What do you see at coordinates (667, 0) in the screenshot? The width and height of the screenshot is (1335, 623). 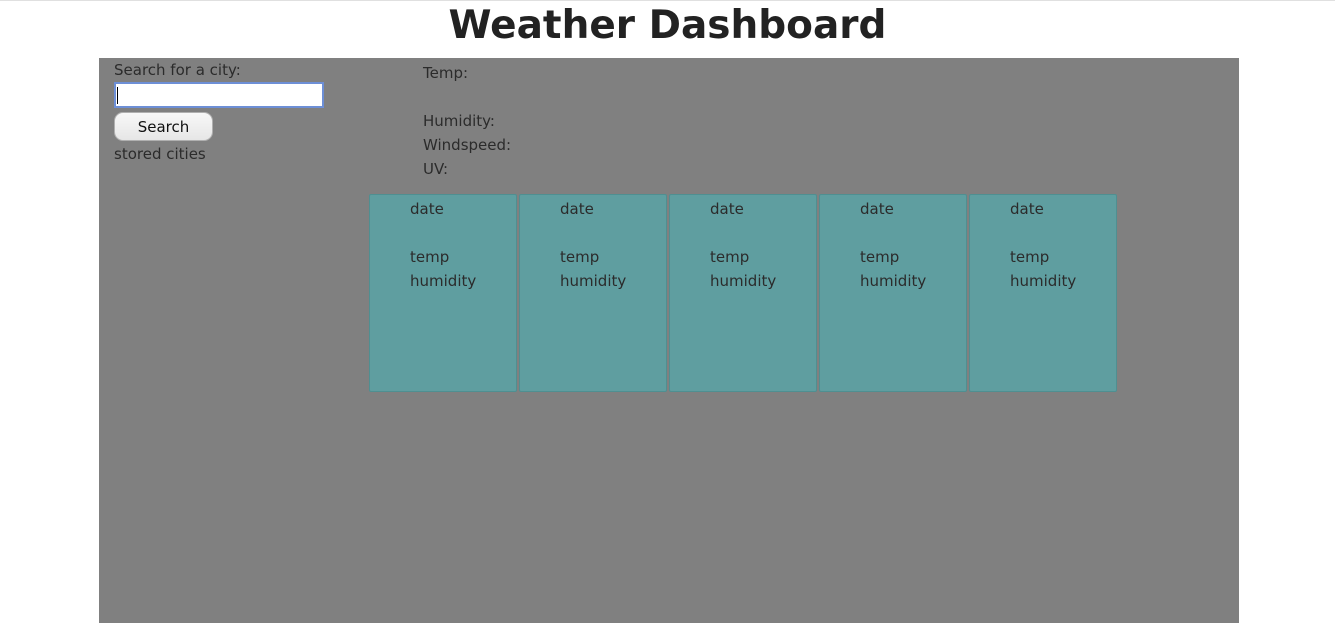 I see `top-divider` at bounding box center [667, 0].